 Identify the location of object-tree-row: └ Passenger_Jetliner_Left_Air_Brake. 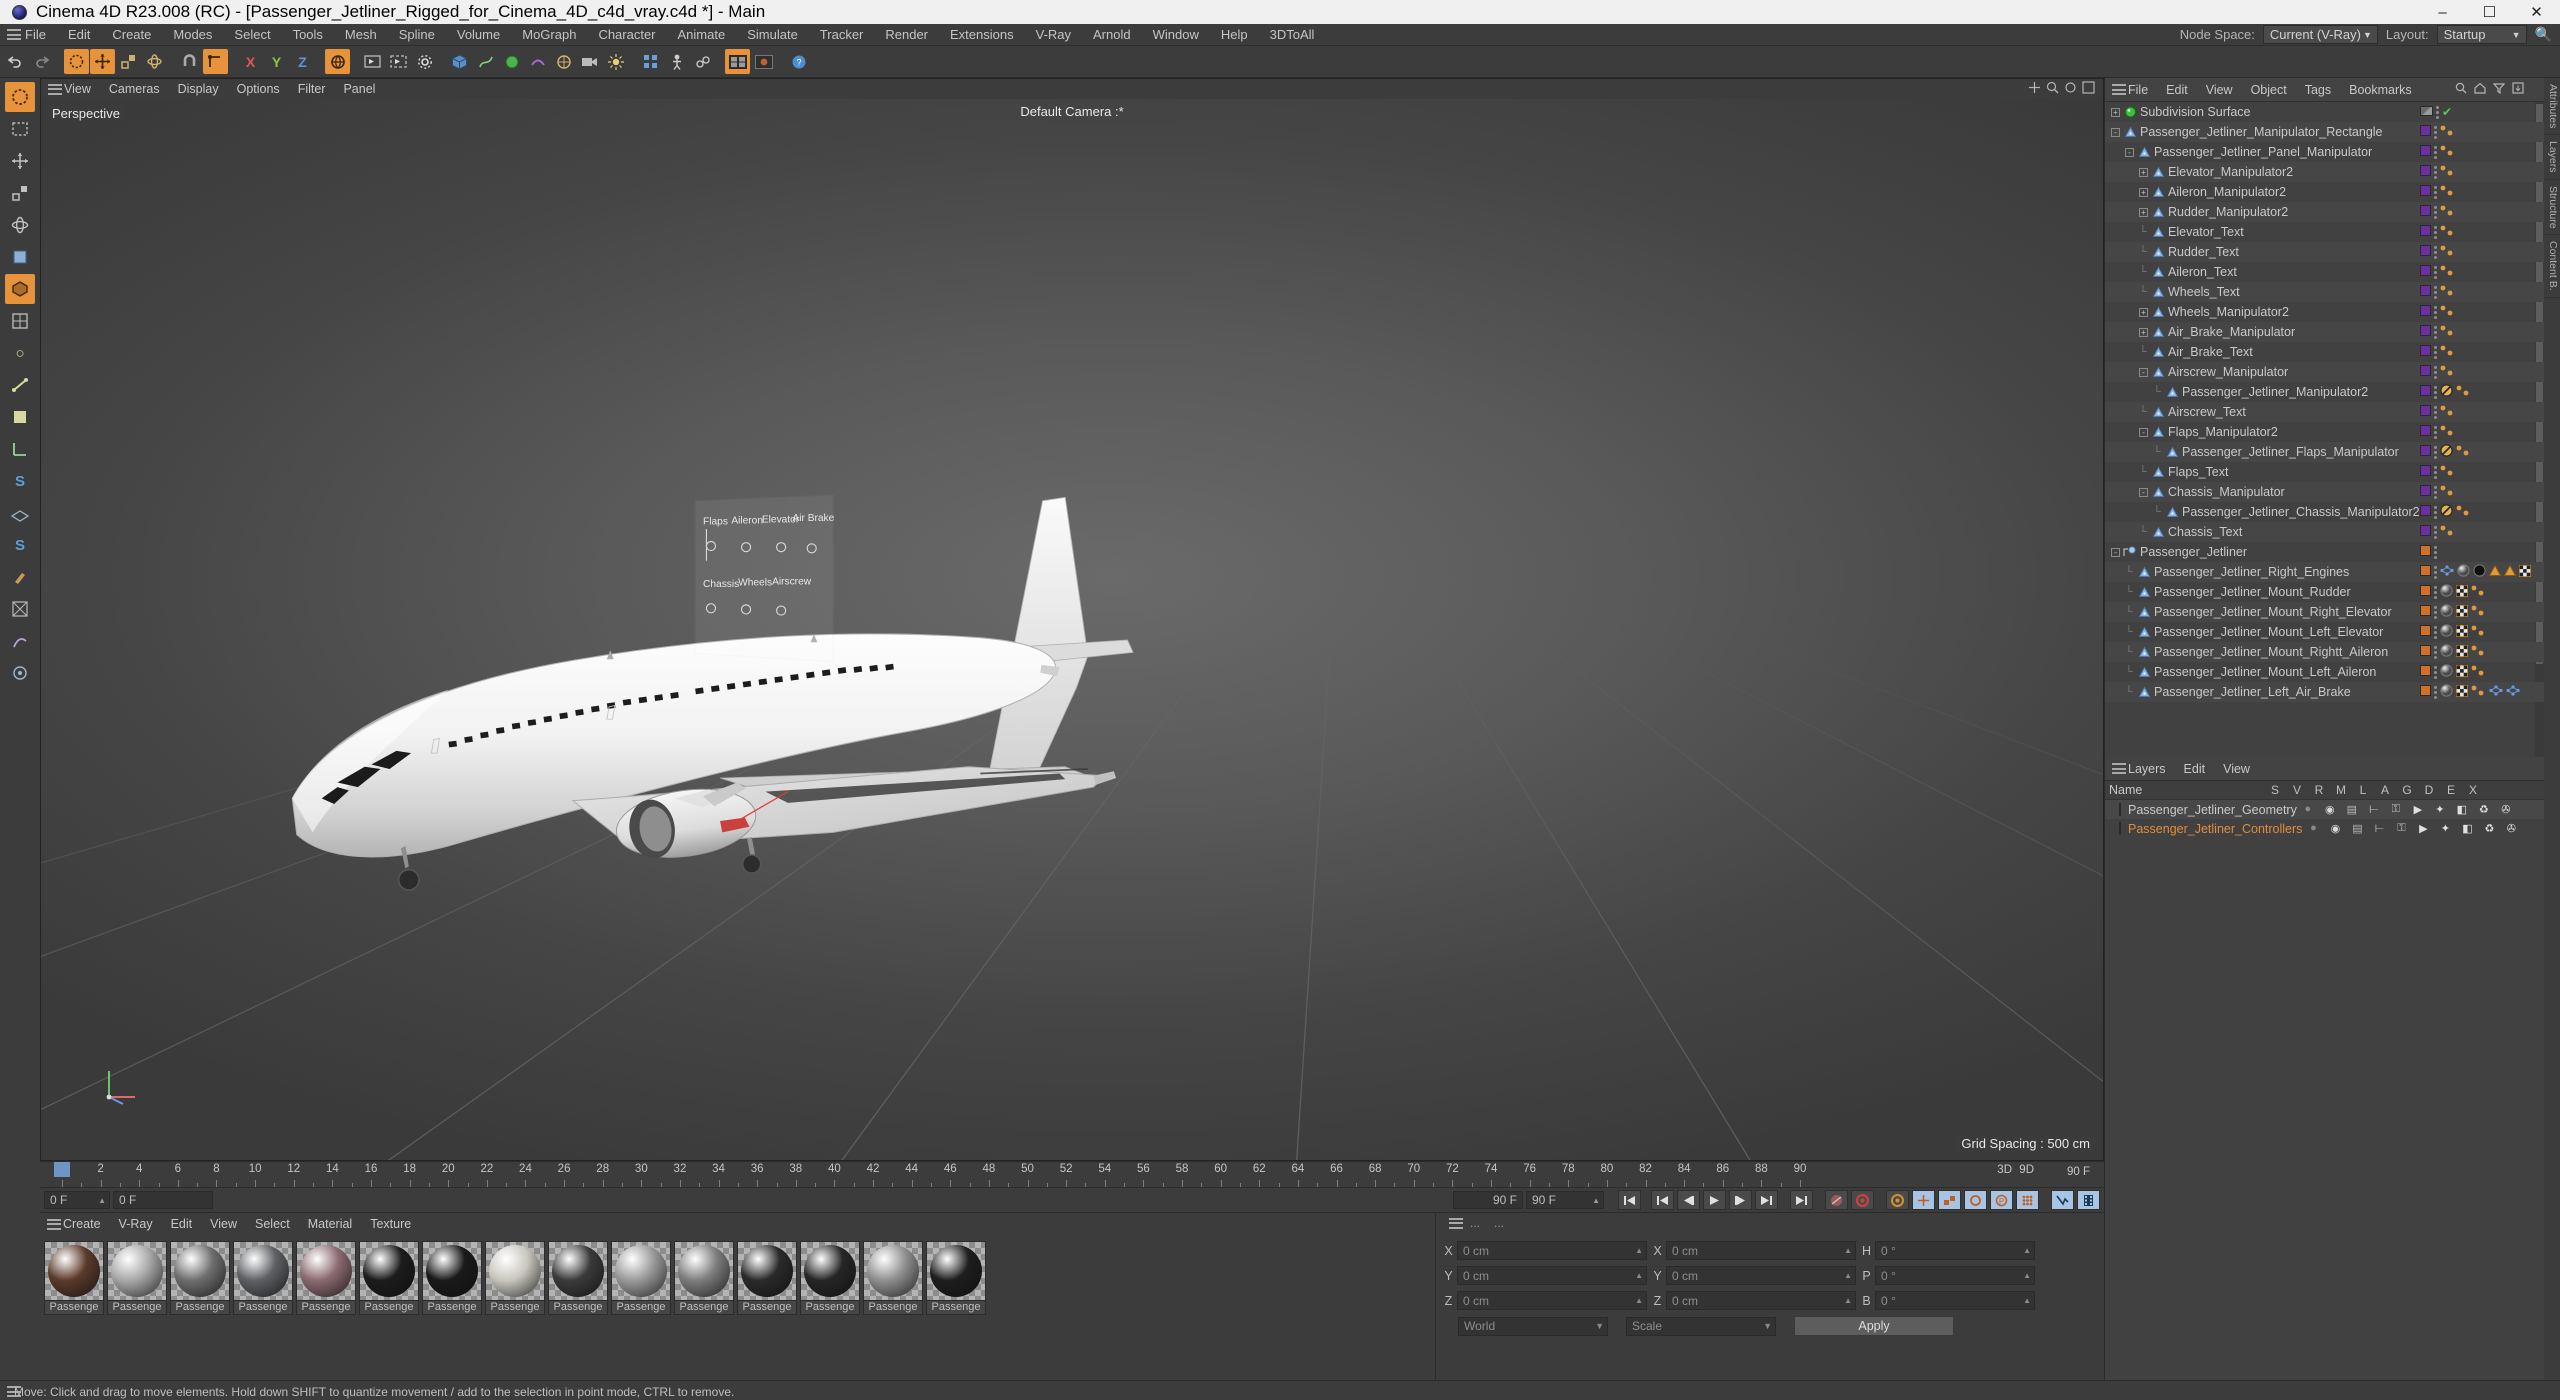
(2324, 692).